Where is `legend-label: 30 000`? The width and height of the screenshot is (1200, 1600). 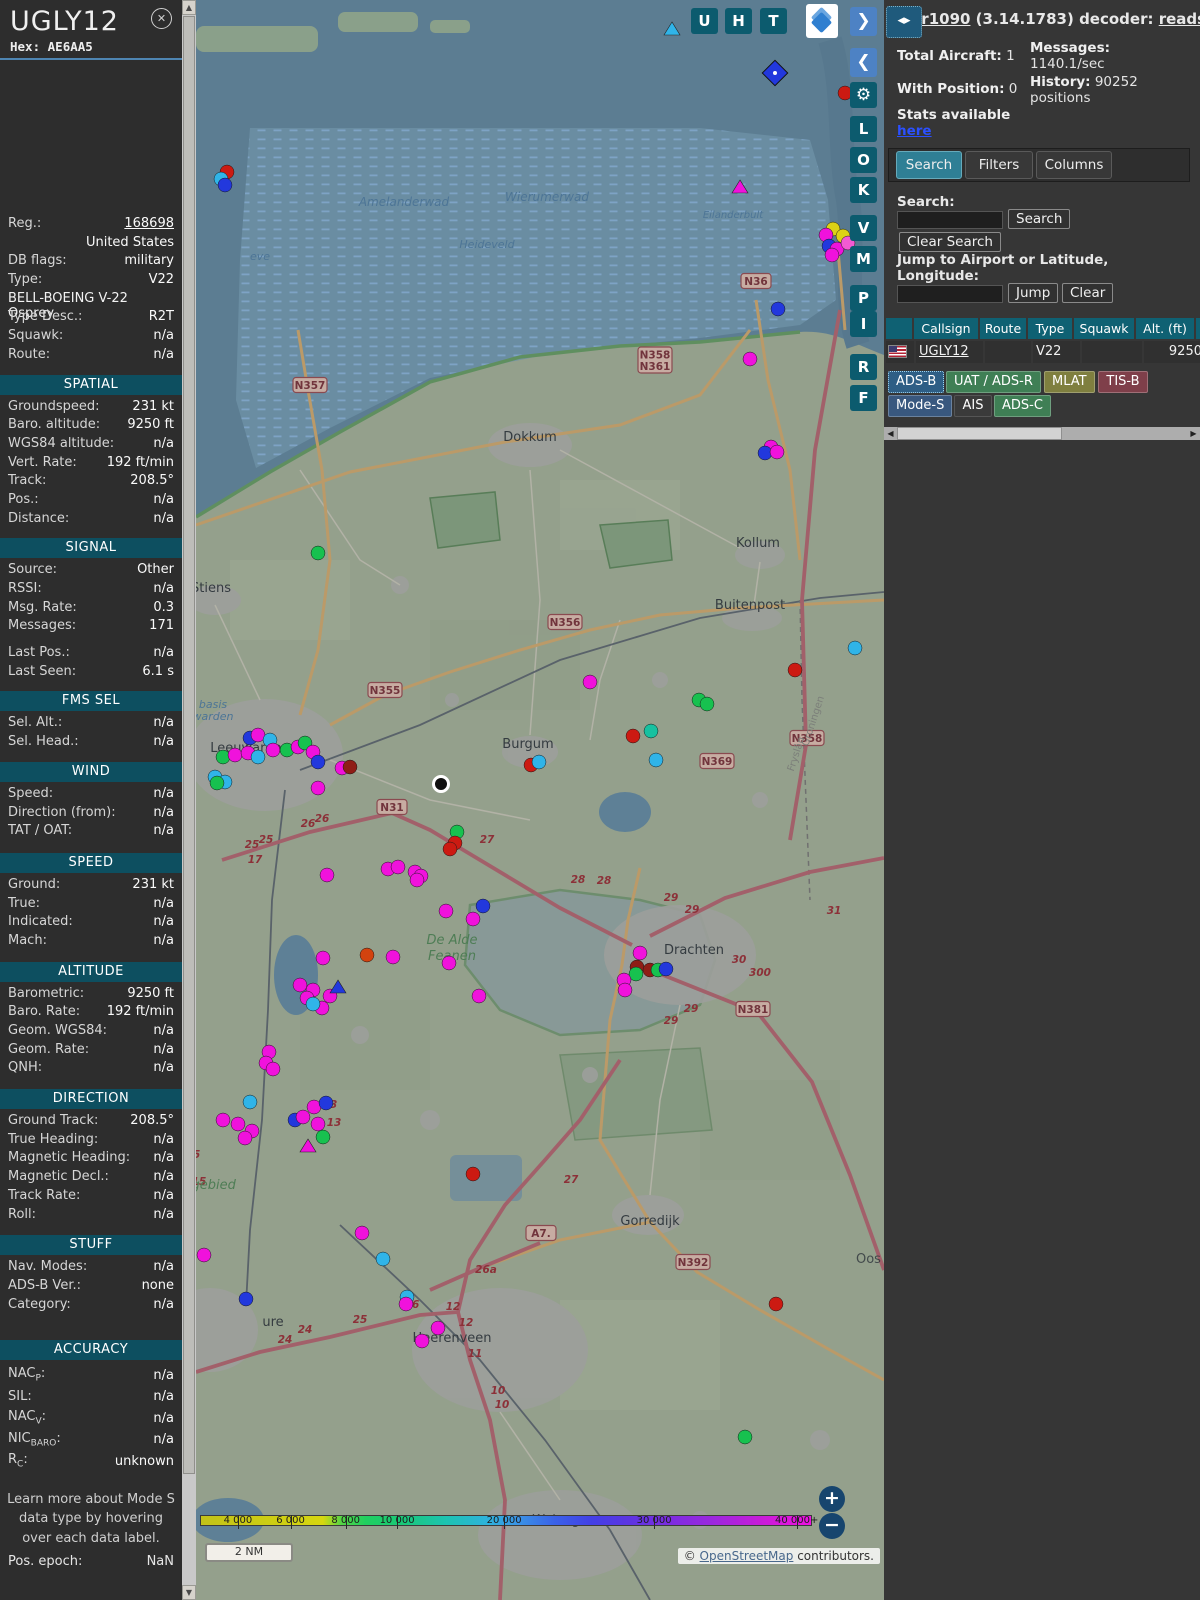 legend-label: 30 000 is located at coordinates (654, 1520).